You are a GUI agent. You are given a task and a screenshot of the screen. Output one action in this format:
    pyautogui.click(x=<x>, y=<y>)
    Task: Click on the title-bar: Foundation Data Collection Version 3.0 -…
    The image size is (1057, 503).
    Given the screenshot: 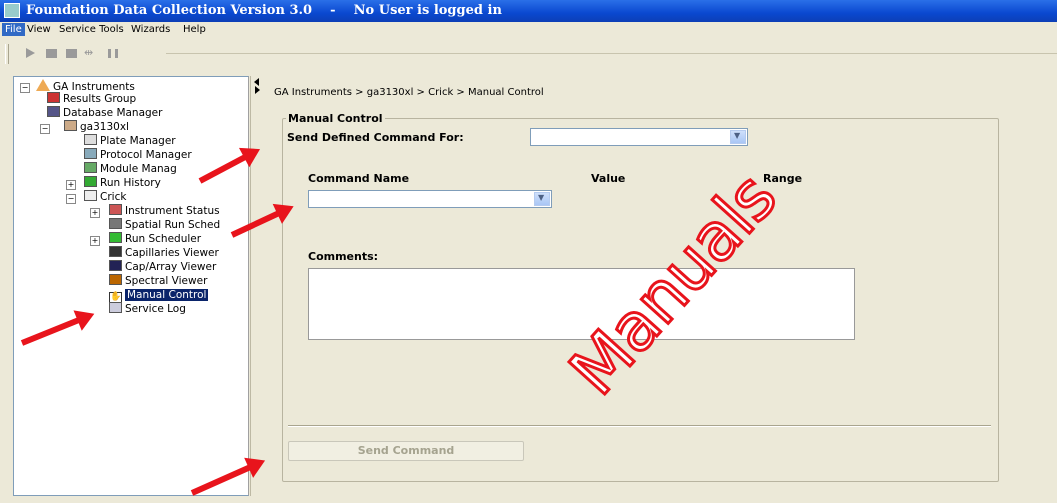 What is the action you would take?
    pyautogui.click(x=528, y=11)
    